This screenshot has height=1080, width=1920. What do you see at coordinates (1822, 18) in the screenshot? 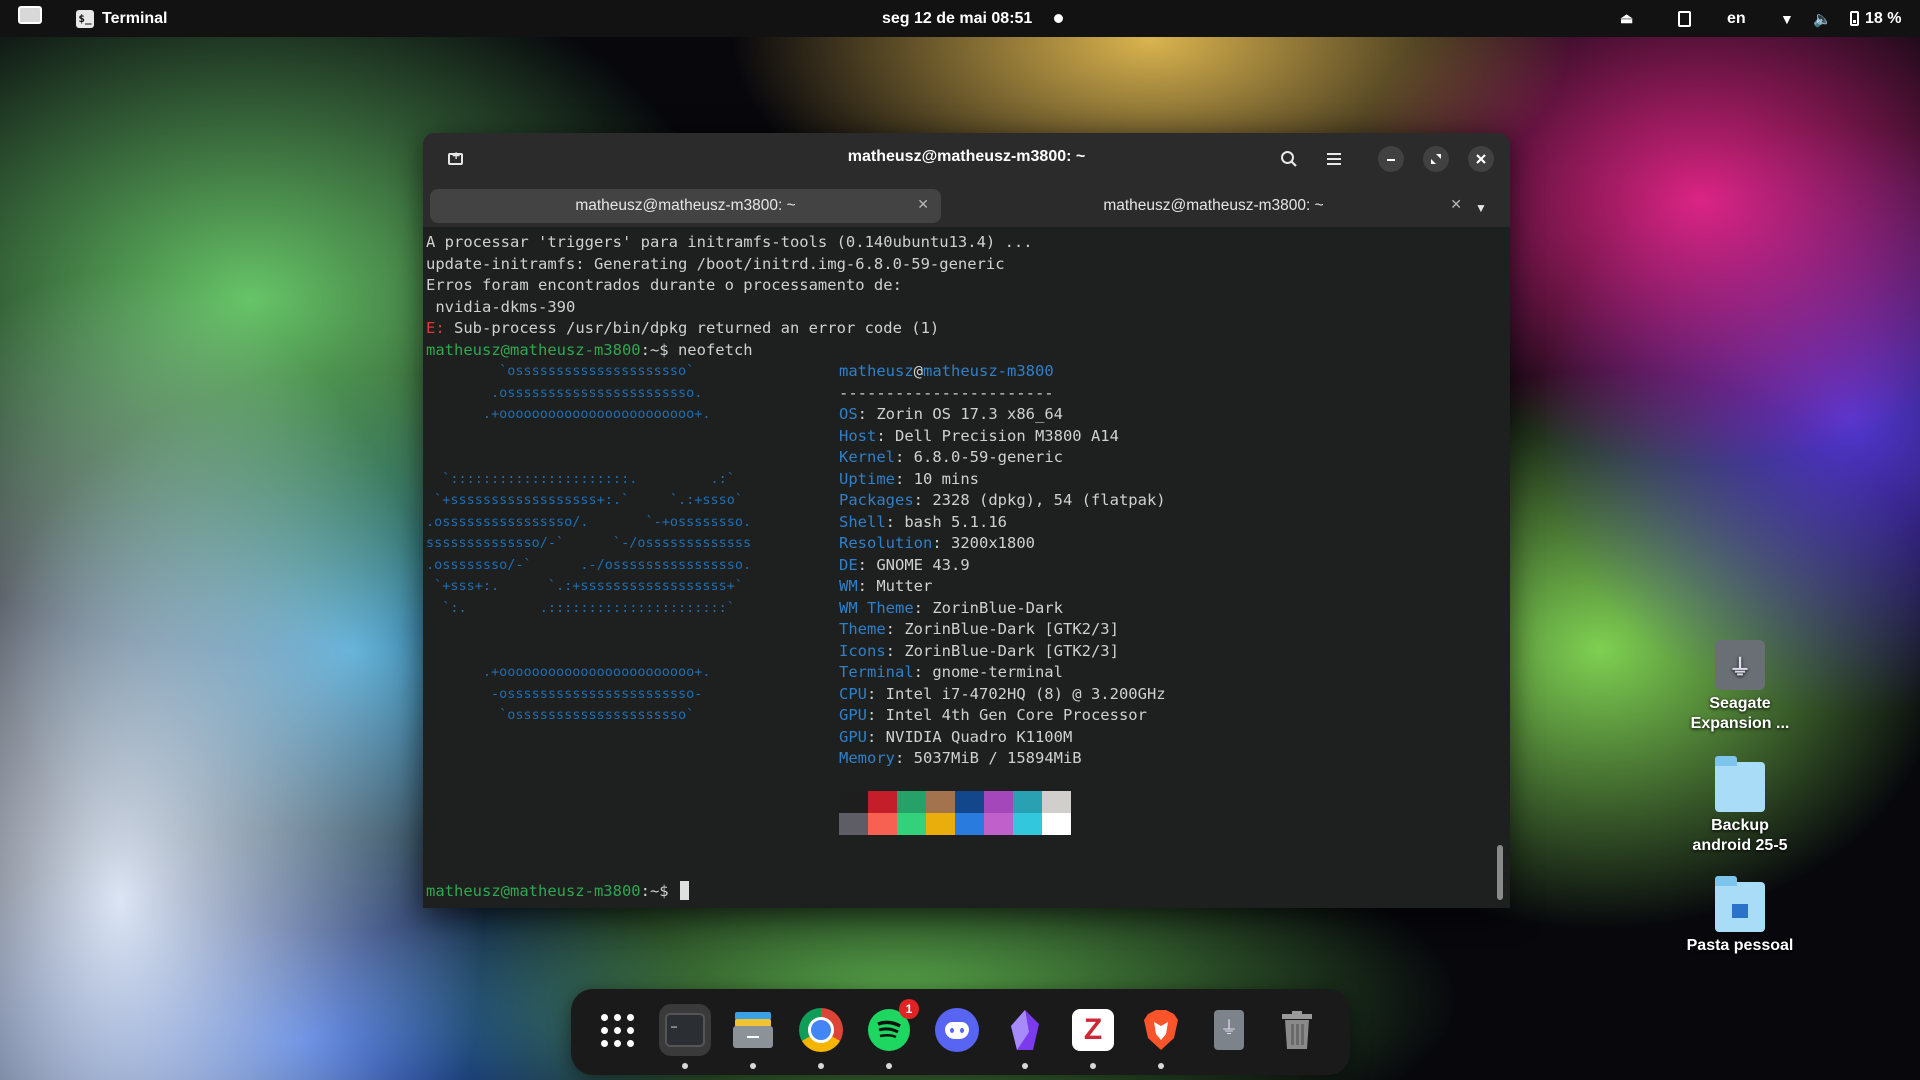
I see `volume-icon: 🔈` at bounding box center [1822, 18].